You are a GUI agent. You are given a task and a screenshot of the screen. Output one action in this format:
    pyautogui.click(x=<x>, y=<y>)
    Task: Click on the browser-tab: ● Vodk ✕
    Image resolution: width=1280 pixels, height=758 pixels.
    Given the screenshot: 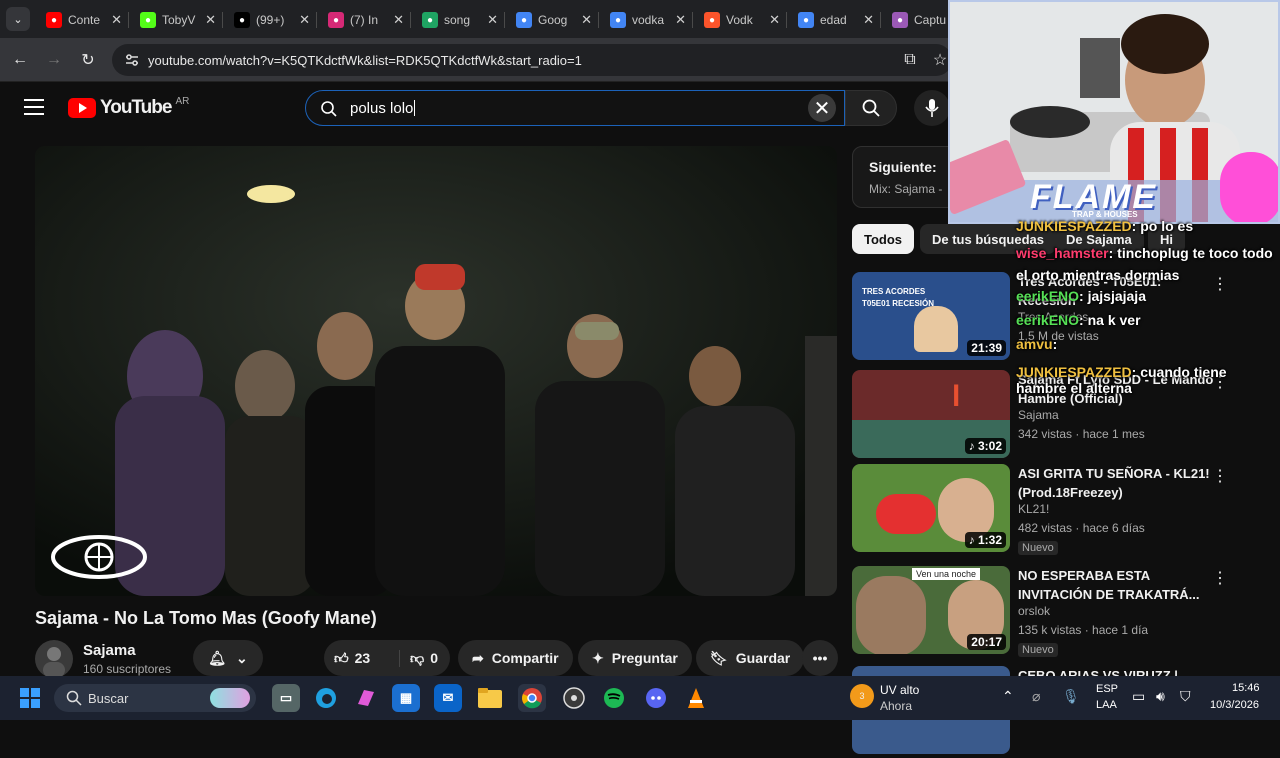 What is the action you would take?
    pyautogui.click(x=740, y=20)
    